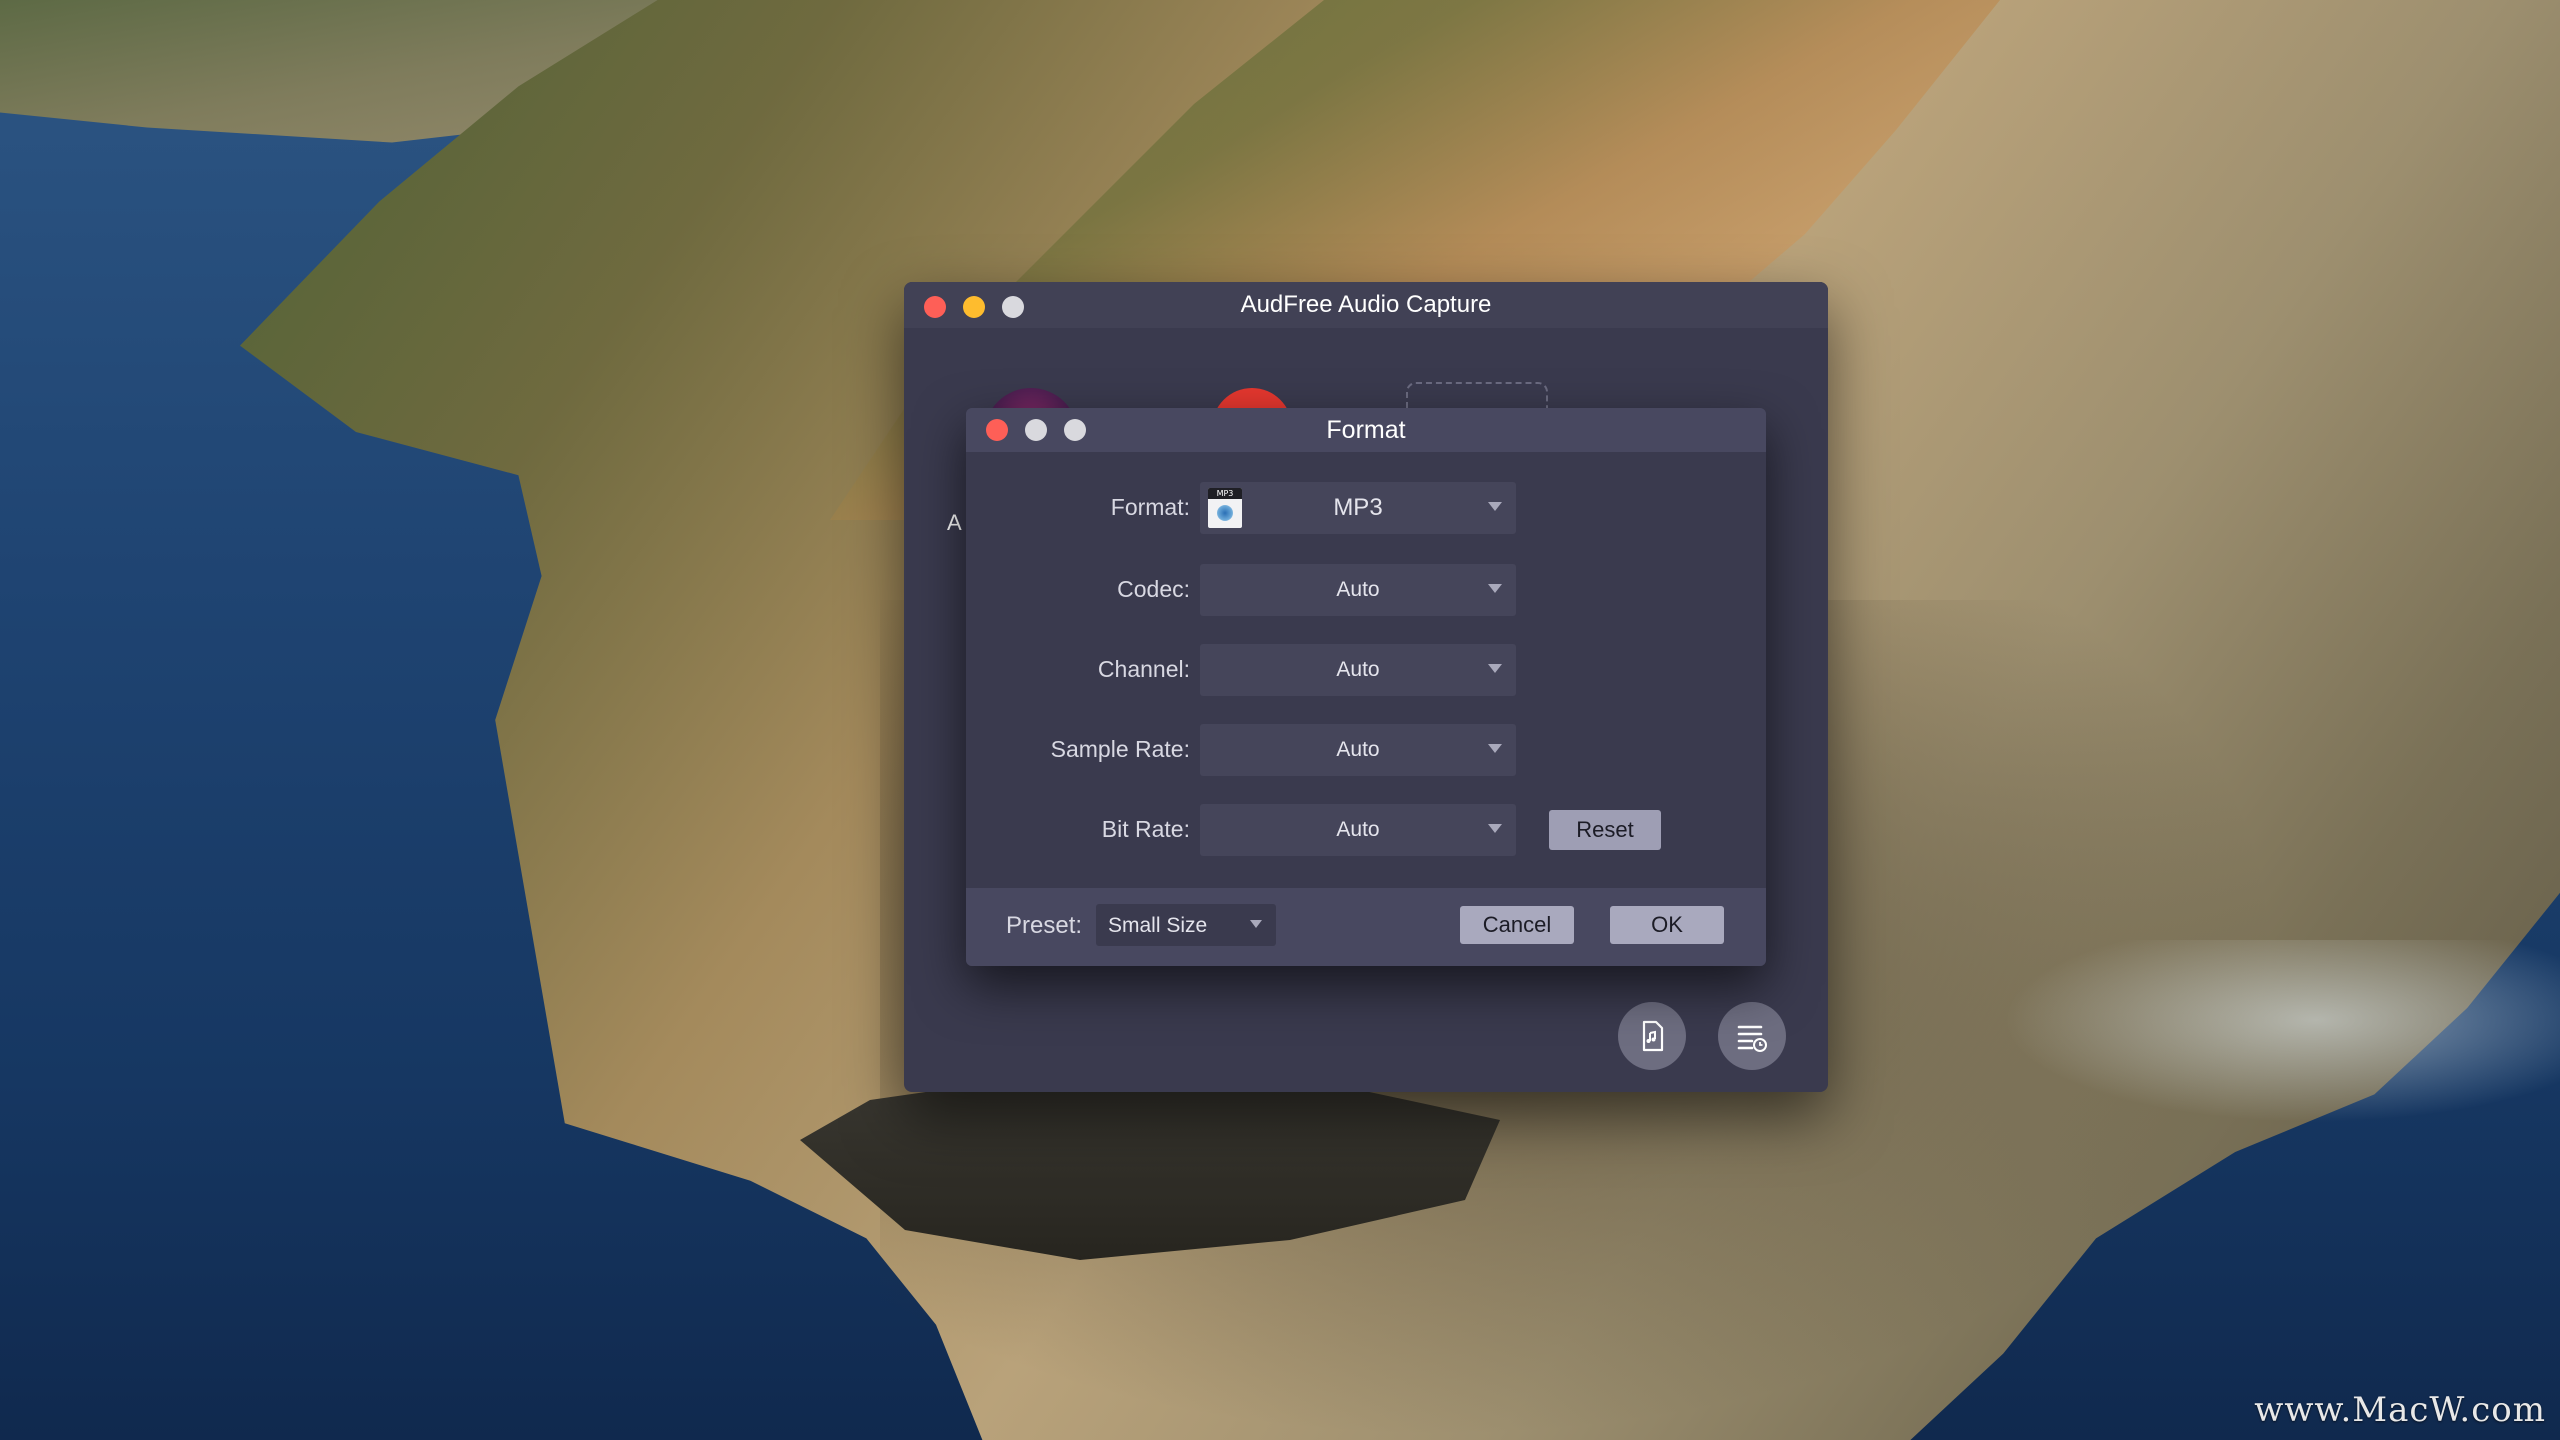 The width and height of the screenshot is (2560, 1440). I want to click on app-traffic-lights, so click(974, 307).